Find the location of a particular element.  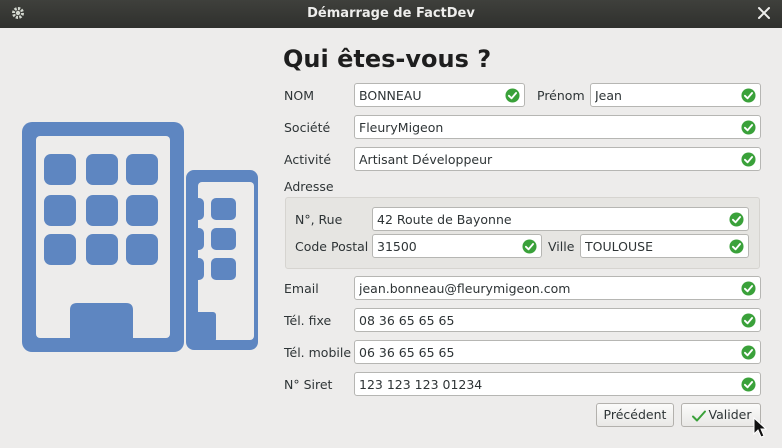

email-input is located at coordinates (547, 288).